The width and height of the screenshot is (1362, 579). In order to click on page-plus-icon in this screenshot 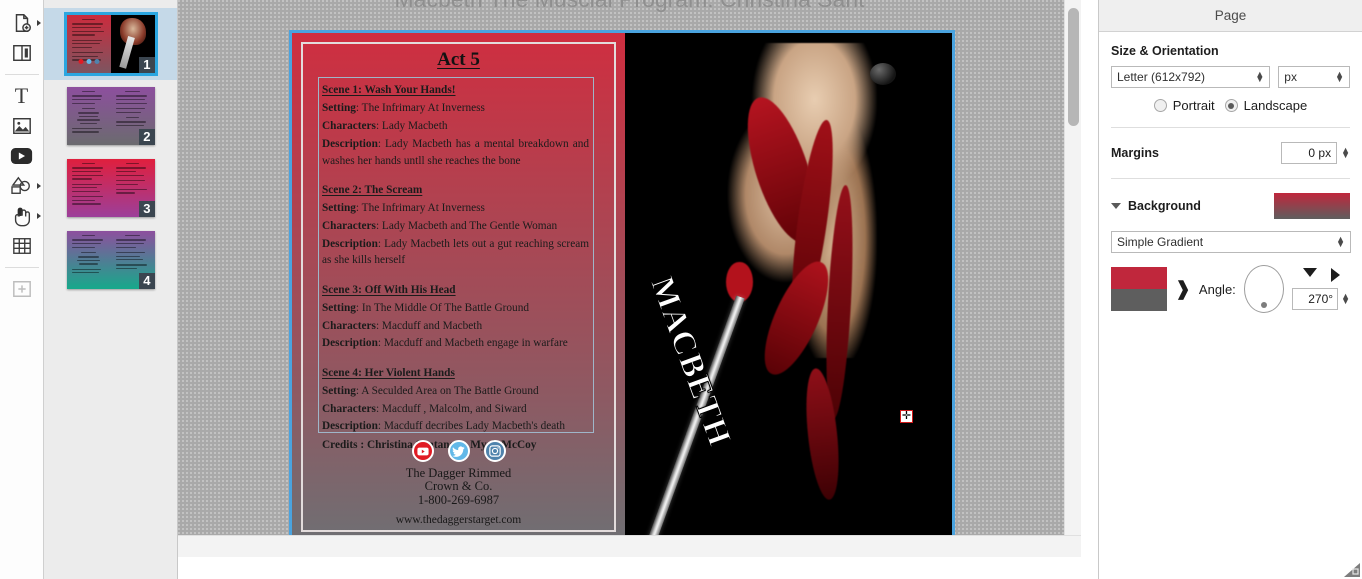, I will do `click(23, 23)`.